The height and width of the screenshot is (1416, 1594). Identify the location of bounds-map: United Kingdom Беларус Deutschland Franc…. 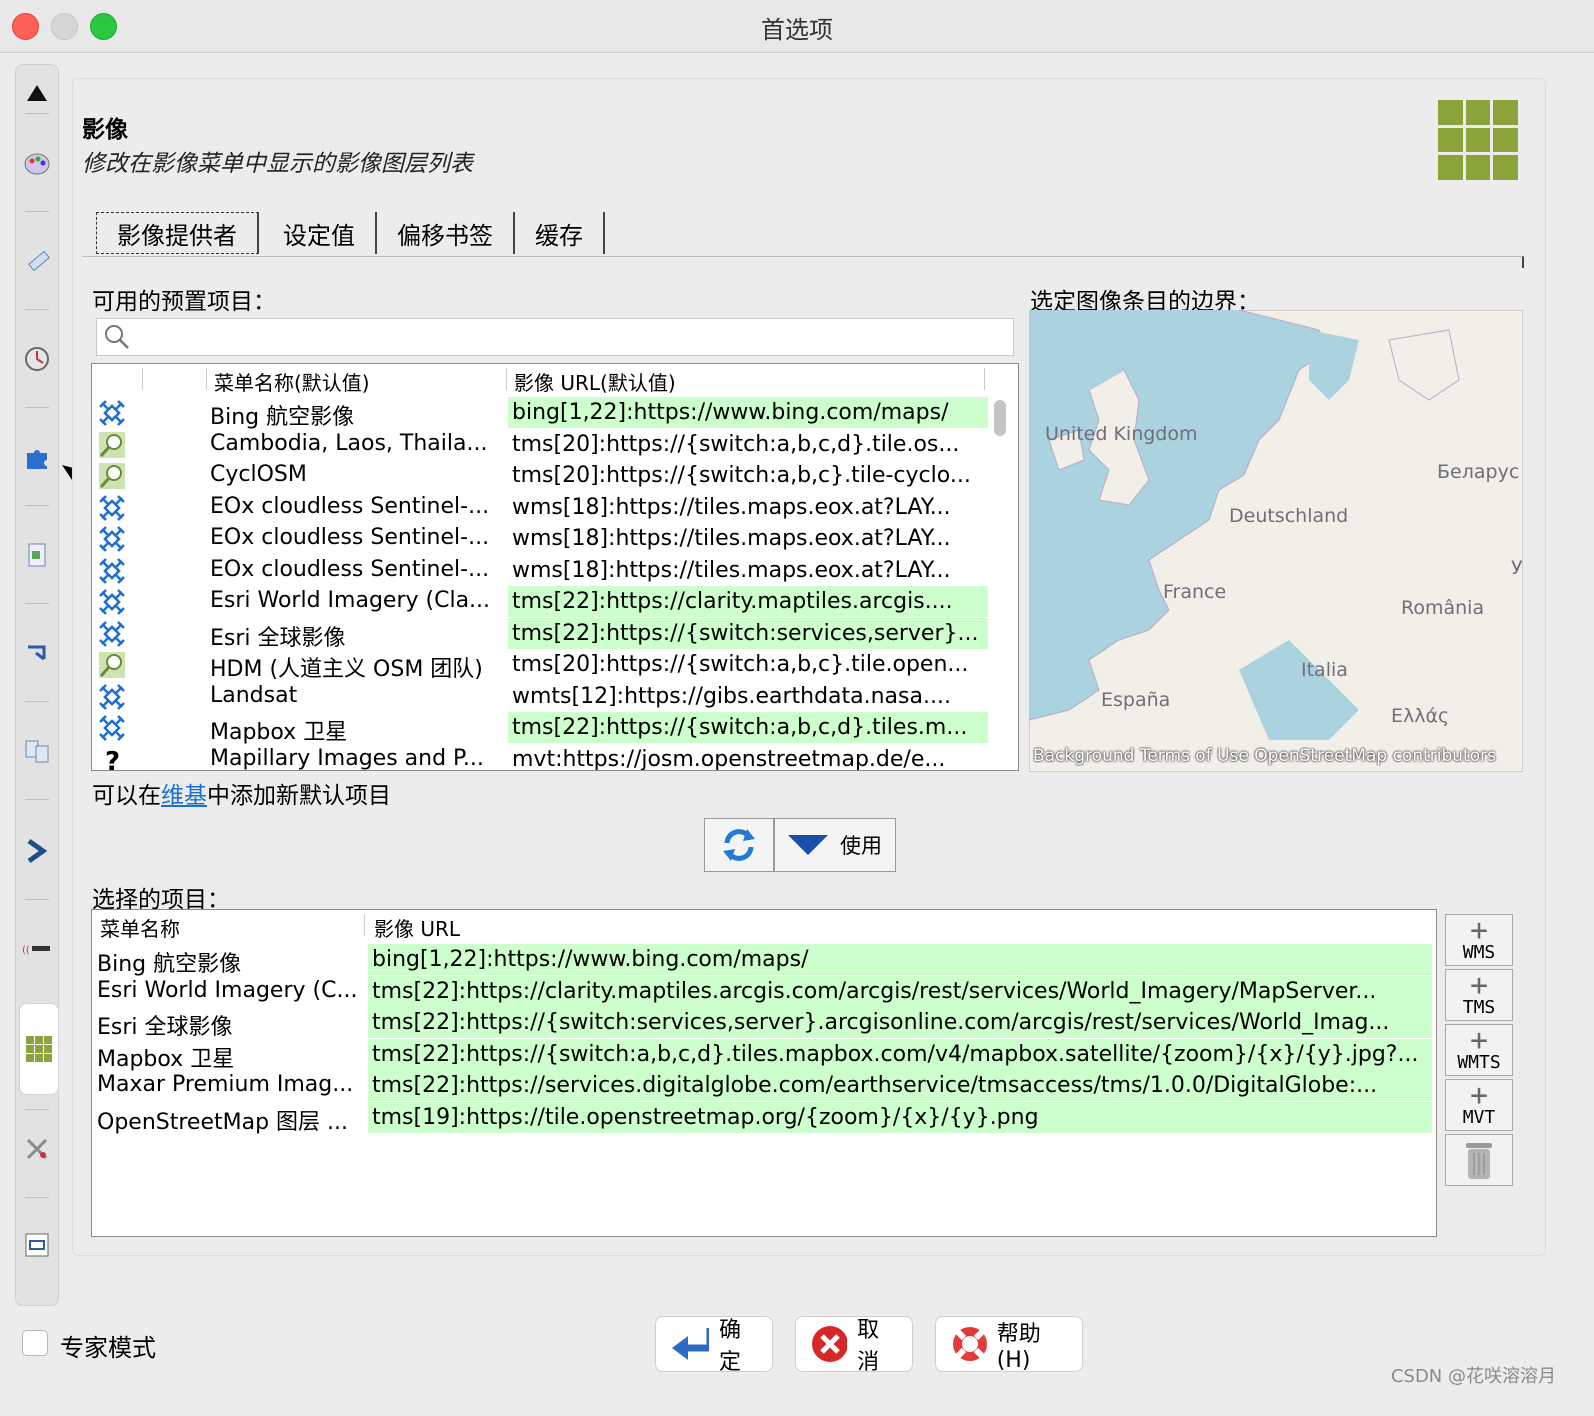
(1276, 541).